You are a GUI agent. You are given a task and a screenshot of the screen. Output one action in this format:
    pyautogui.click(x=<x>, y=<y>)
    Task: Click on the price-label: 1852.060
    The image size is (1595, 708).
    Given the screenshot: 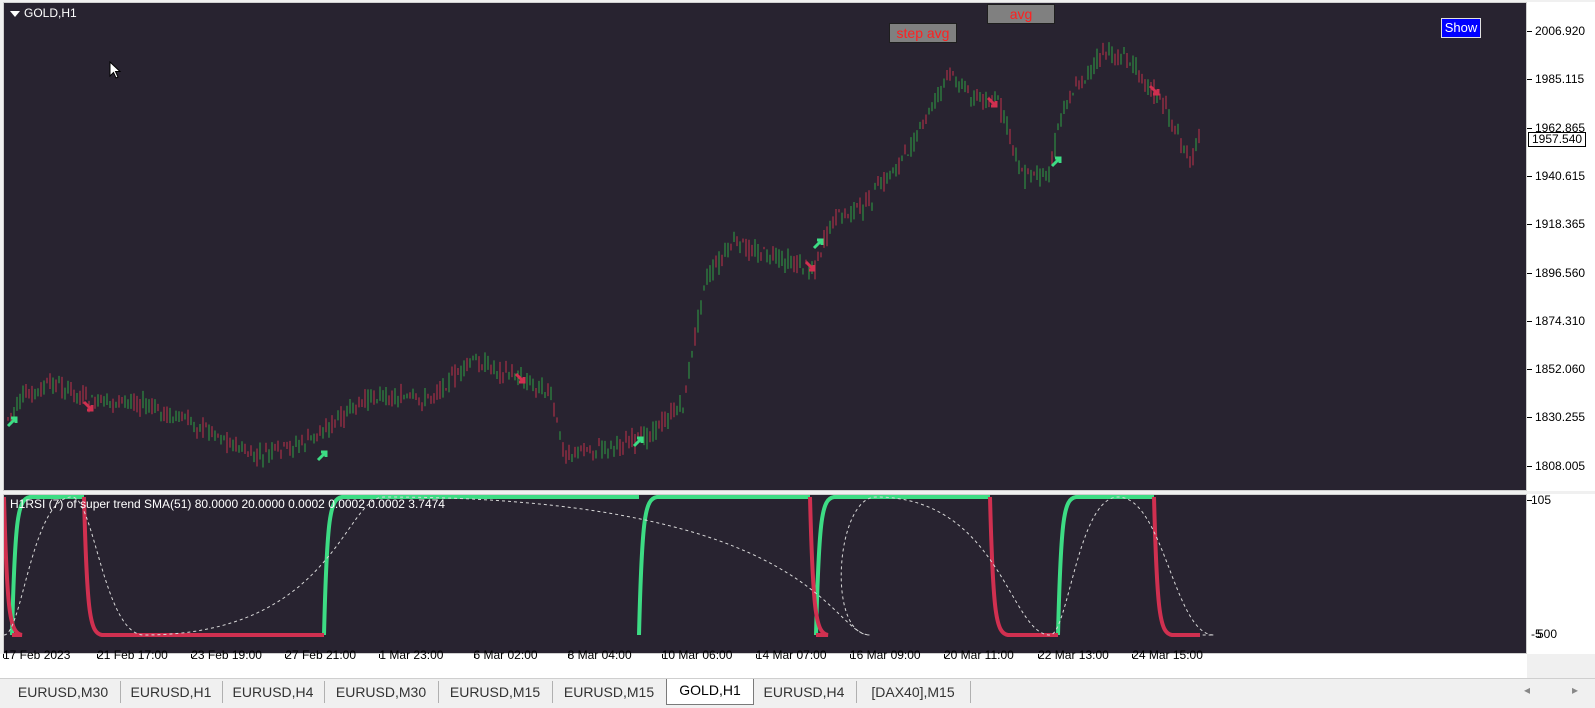 What is the action you would take?
    pyautogui.click(x=1560, y=369)
    